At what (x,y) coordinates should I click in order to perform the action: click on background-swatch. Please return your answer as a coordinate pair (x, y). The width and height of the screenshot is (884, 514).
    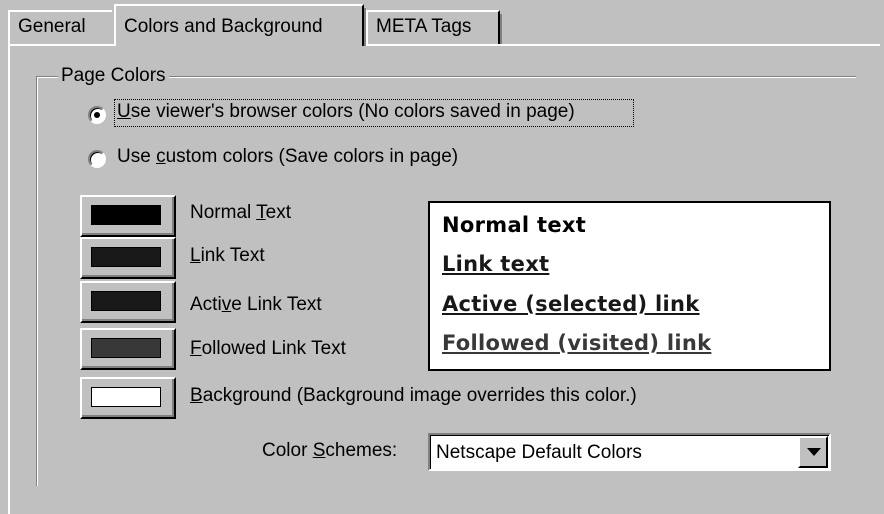
    Looking at the image, I should click on (126, 397).